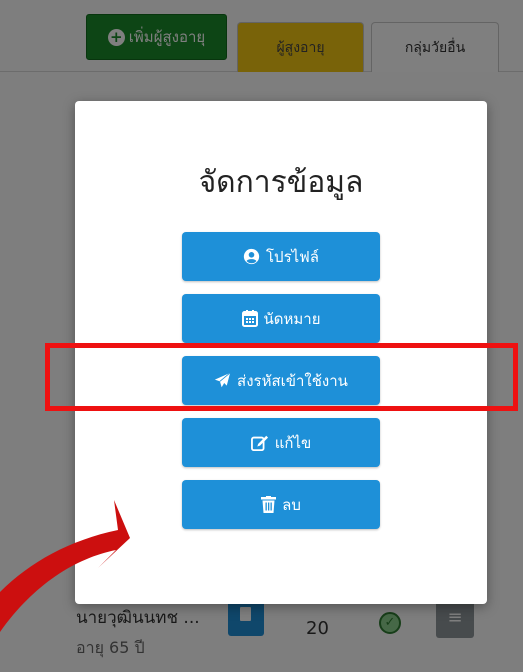 Image resolution: width=523 pixels, height=672 pixels. What do you see at coordinates (281, 504) in the screenshot?
I see `delete-button: ลบ` at bounding box center [281, 504].